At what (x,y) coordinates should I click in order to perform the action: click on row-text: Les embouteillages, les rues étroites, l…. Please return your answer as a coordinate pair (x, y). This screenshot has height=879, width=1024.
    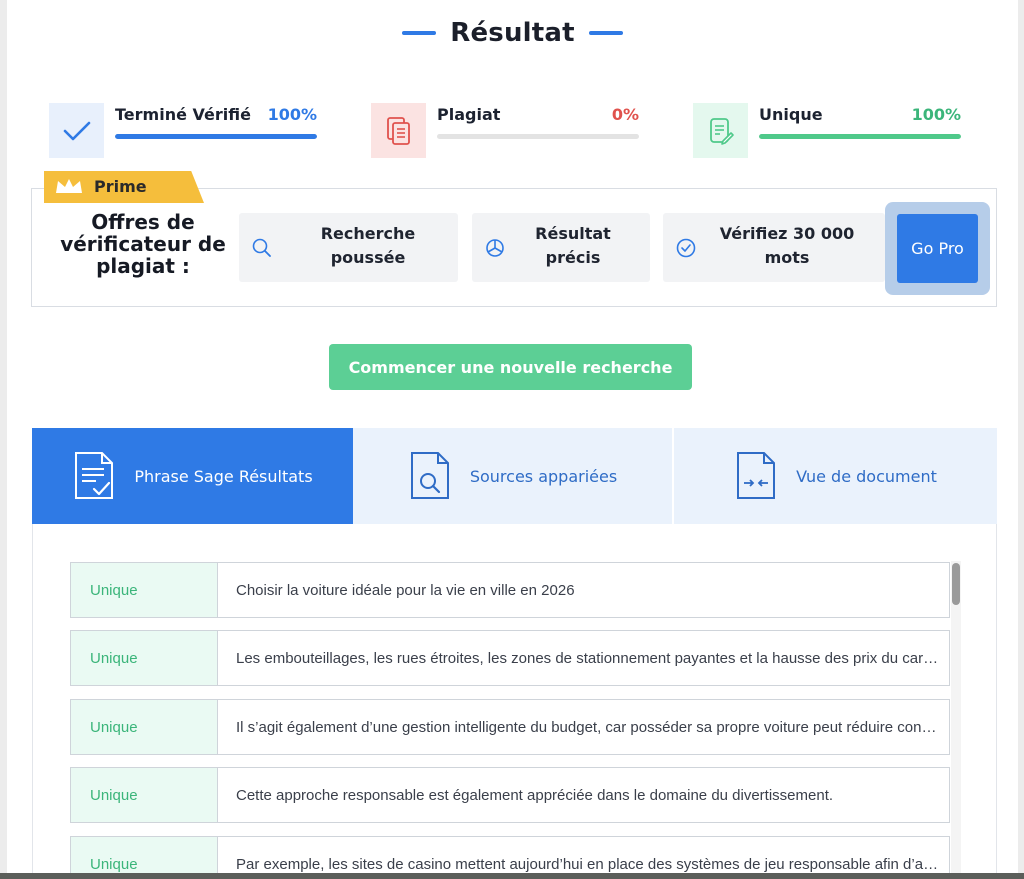
    Looking at the image, I should click on (583, 658).